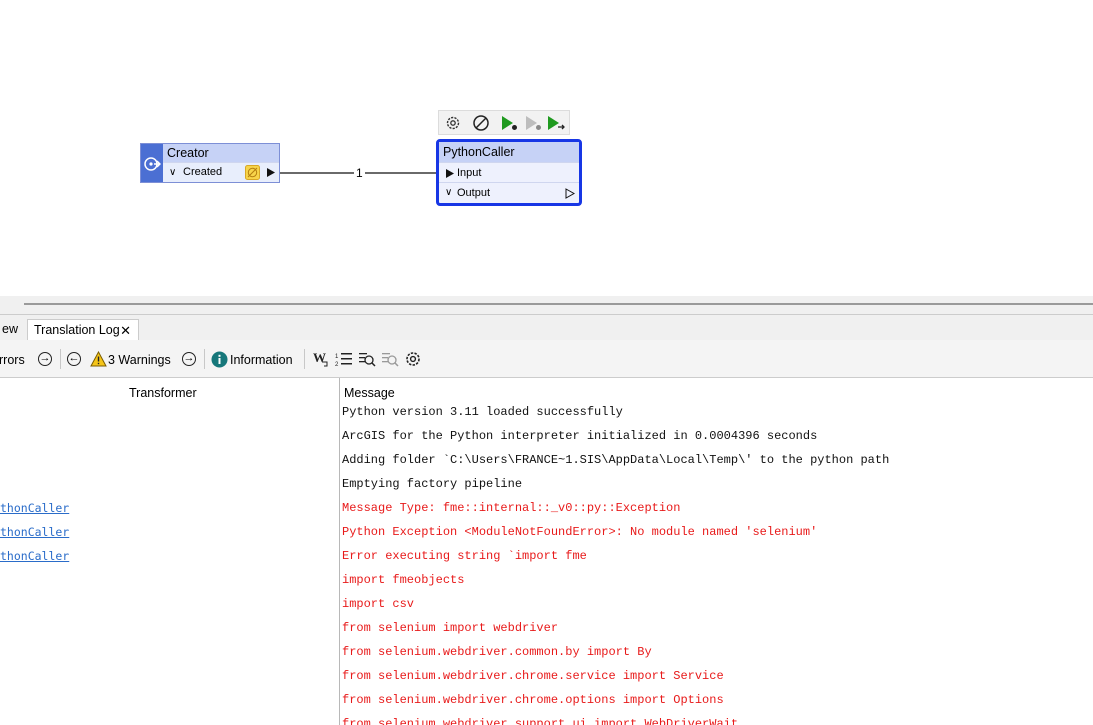  I want to click on log-column-header: Transformer Message, so click(546, 389).